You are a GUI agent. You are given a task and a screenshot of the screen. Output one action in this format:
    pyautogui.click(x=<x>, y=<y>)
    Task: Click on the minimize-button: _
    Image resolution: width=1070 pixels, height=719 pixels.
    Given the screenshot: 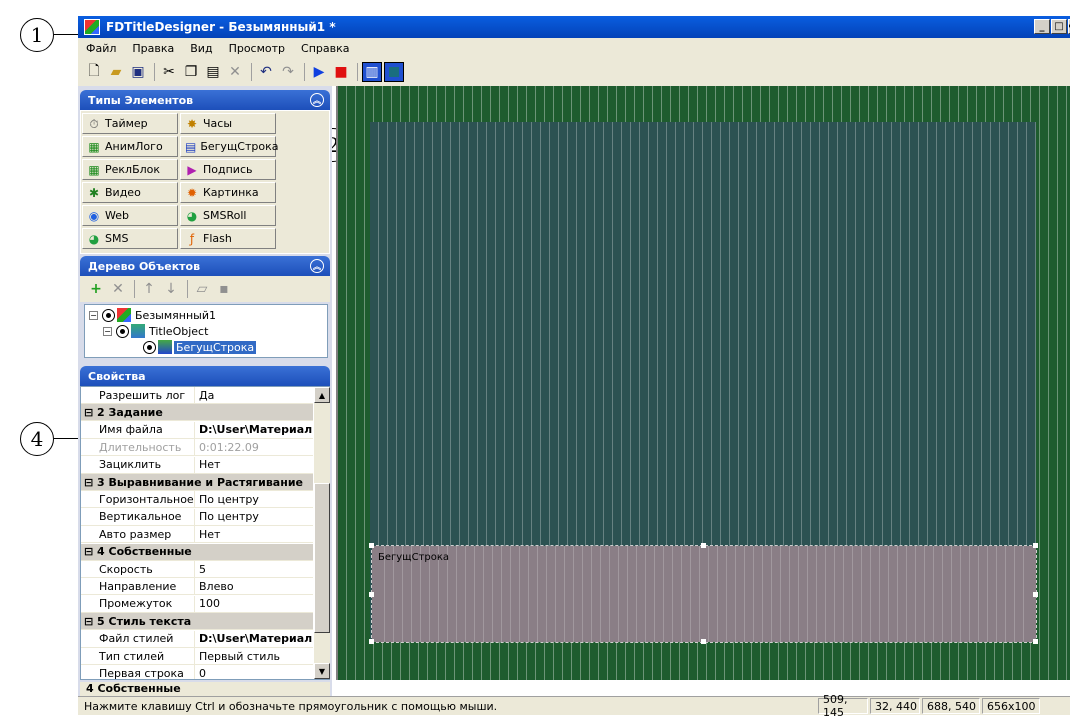 What is the action you would take?
    pyautogui.click(x=1042, y=26)
    